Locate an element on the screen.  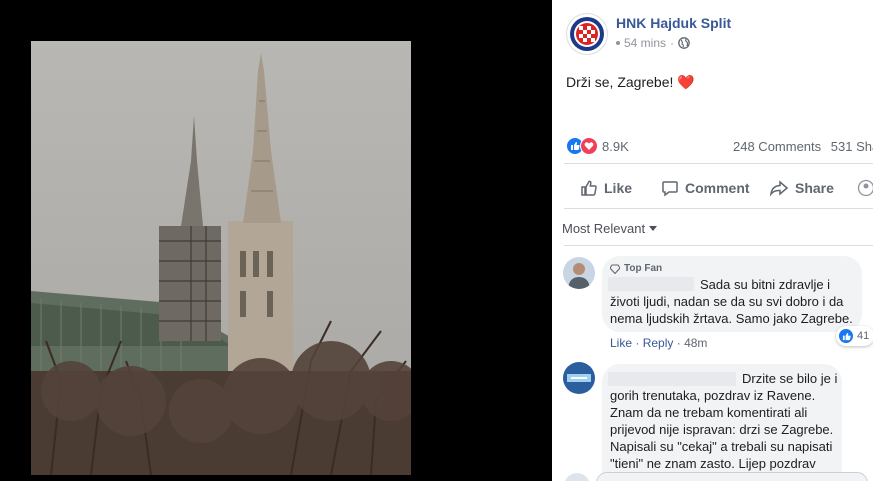
hajduk-logo-icon is located at coordinates (587, 34).